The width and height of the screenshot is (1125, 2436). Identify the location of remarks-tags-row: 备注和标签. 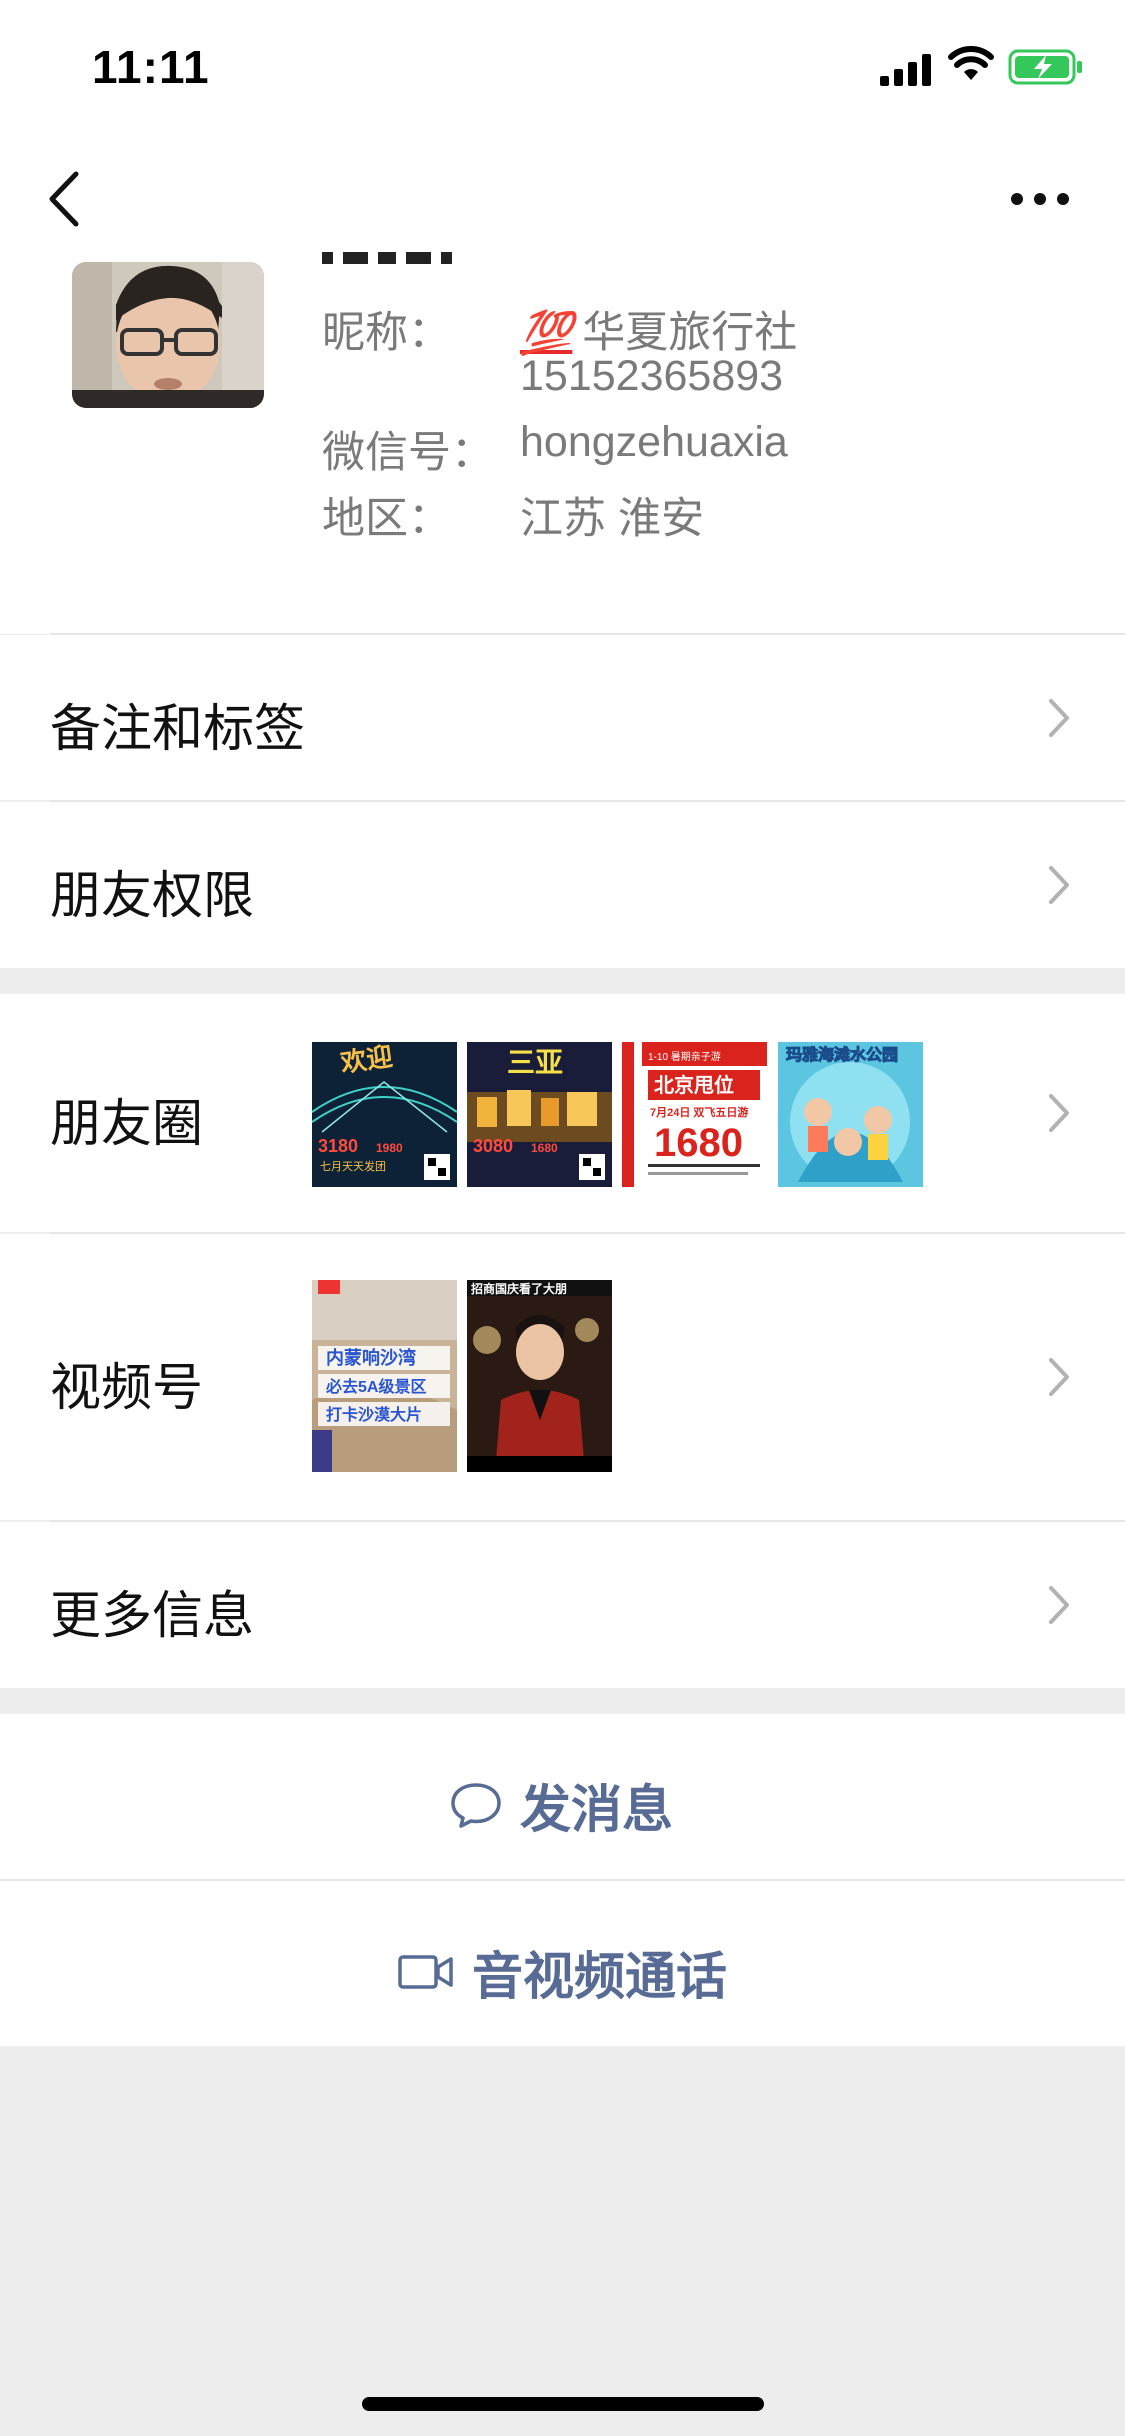
(562, 717).